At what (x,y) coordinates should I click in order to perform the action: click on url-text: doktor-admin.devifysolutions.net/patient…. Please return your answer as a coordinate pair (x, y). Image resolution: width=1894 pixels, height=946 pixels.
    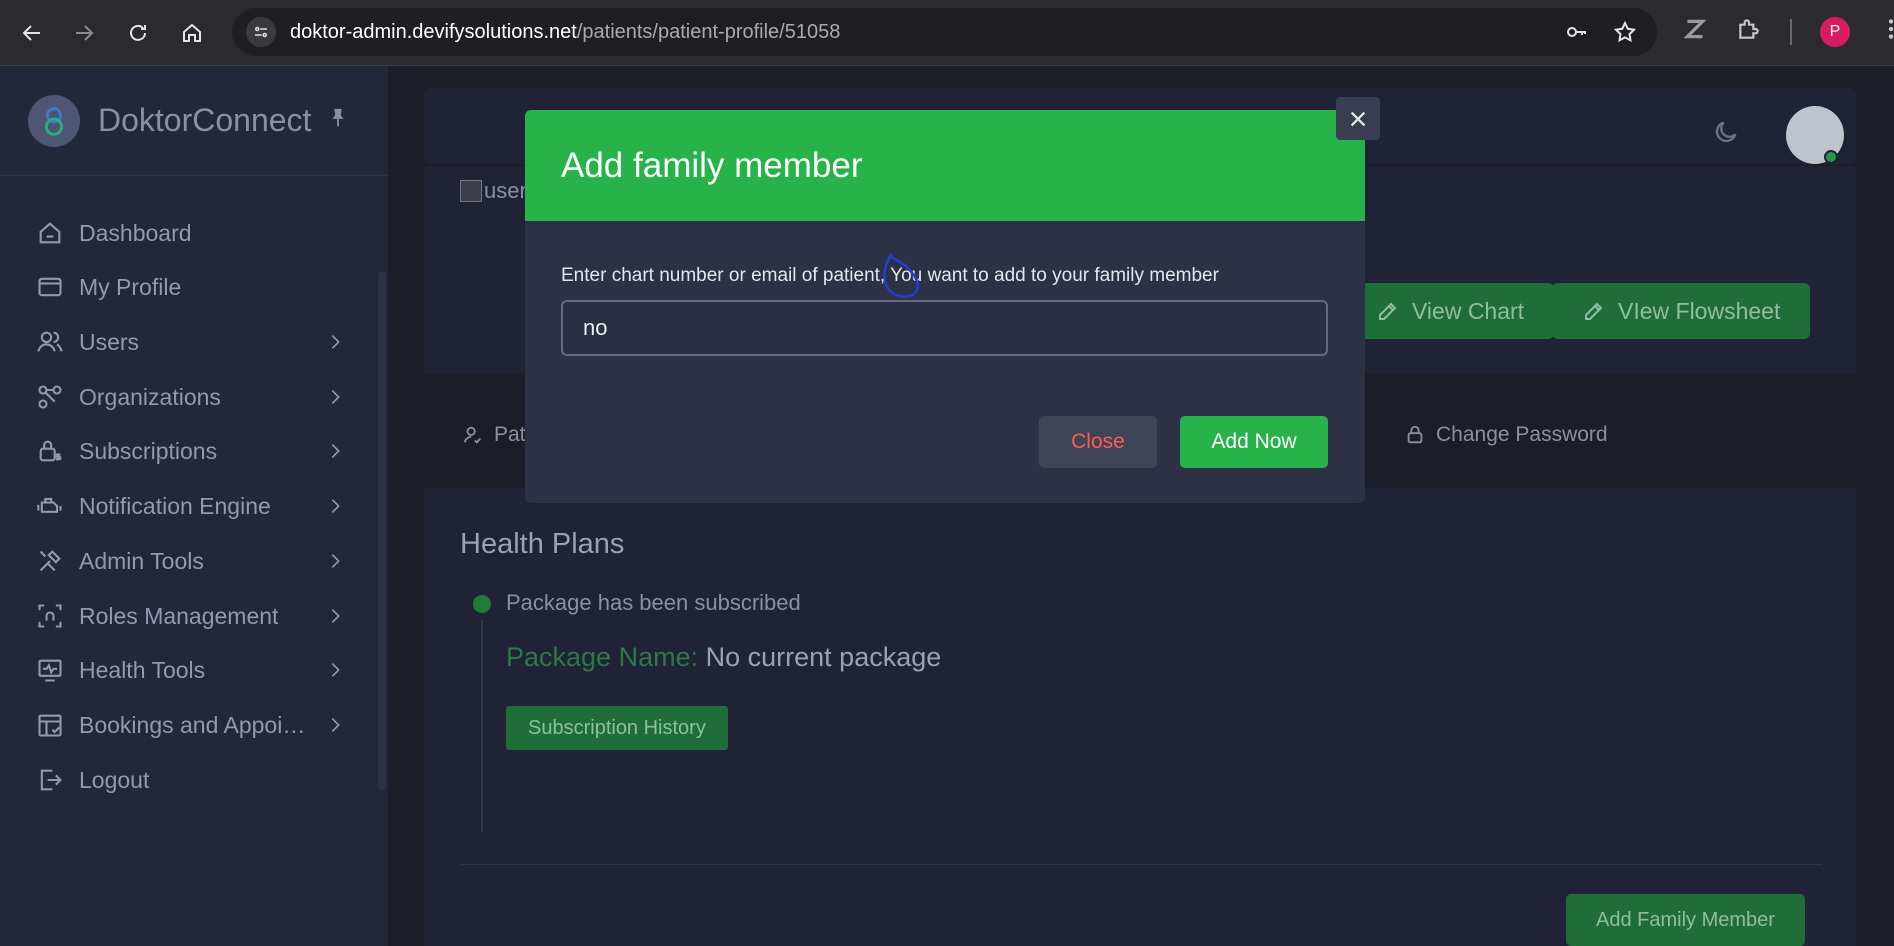
    Looking at the image, I should click on (565, 32).